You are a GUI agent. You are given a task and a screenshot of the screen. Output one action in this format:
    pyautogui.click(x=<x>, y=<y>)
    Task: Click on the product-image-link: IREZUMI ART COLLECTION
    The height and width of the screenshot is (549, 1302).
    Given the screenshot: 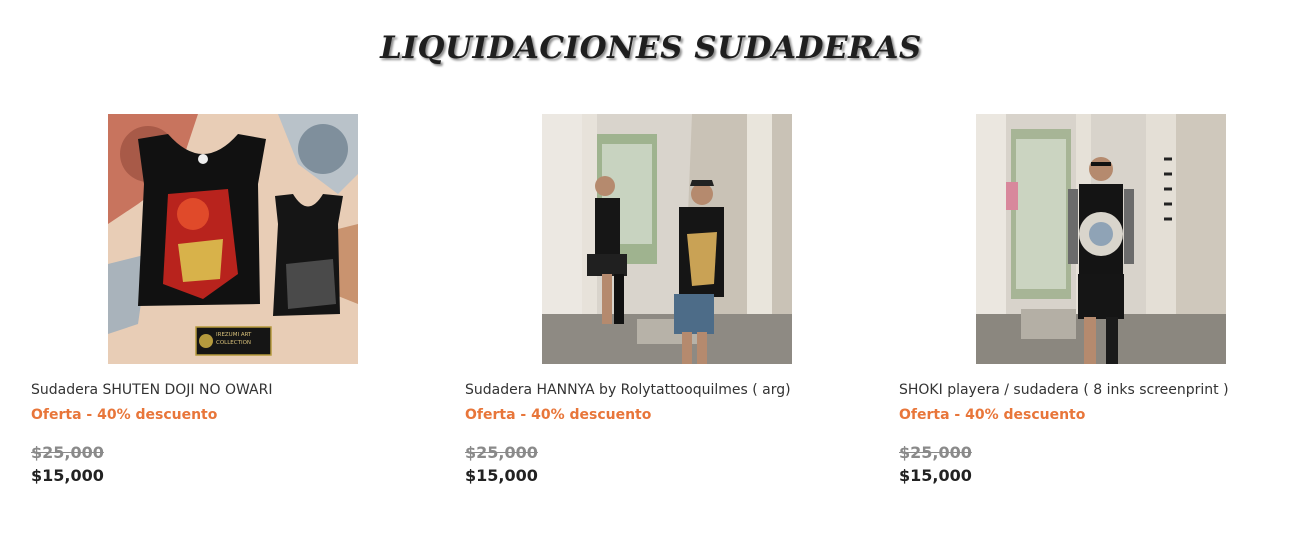 What is the action you would take?
    pyautogui.click(x=233, y=239)
    